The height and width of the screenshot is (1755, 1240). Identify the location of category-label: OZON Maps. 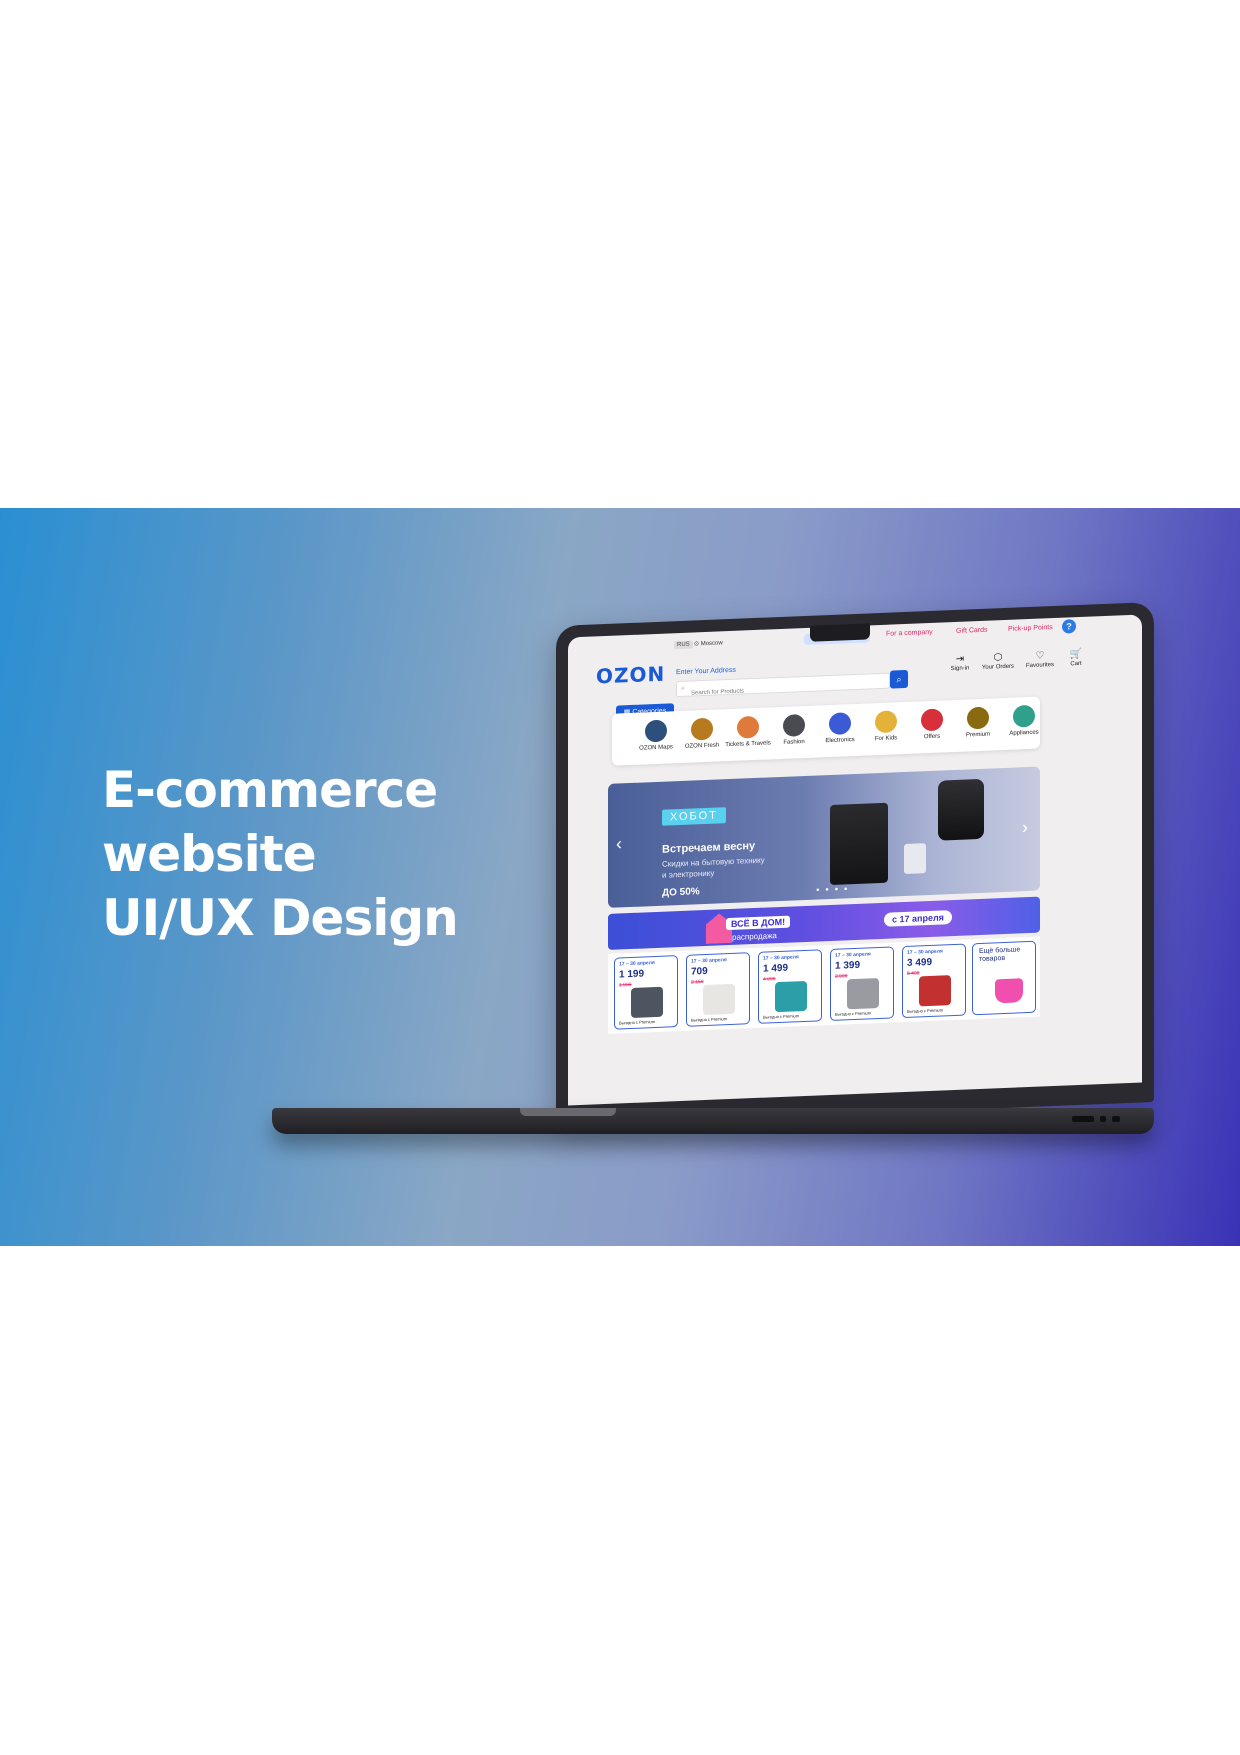
(656, 748).